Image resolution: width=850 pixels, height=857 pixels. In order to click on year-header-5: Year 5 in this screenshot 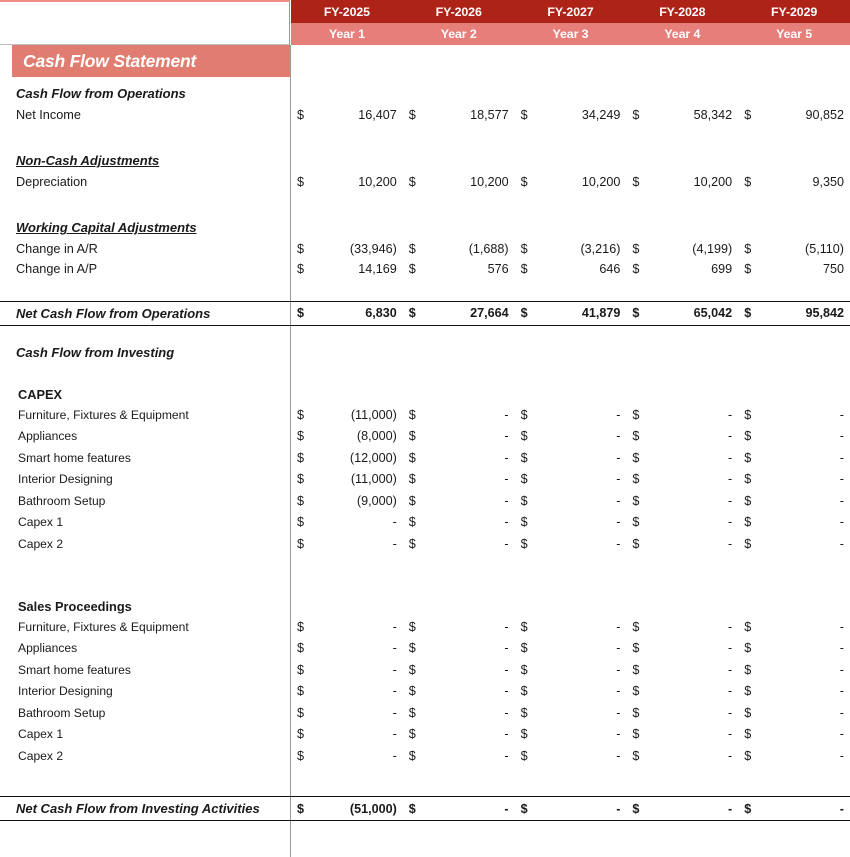, I will do `click(794, 34)`.